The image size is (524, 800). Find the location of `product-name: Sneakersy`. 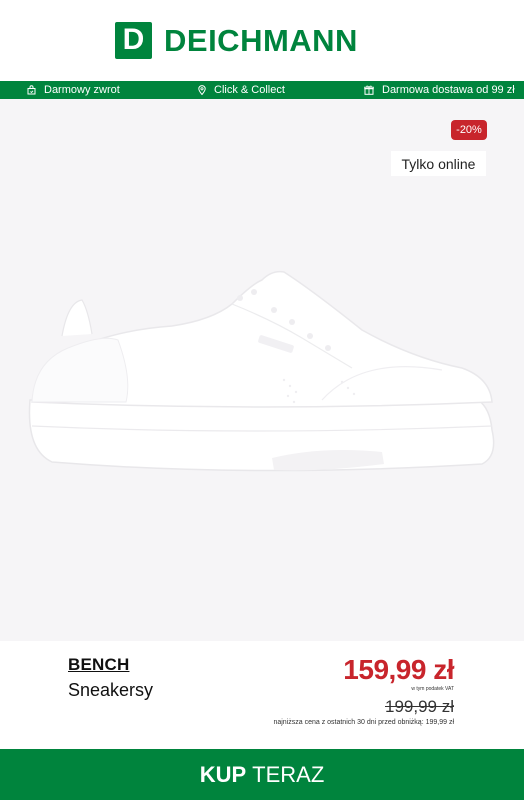

product-name: Sneakersy is located at coordinates (111, 690).